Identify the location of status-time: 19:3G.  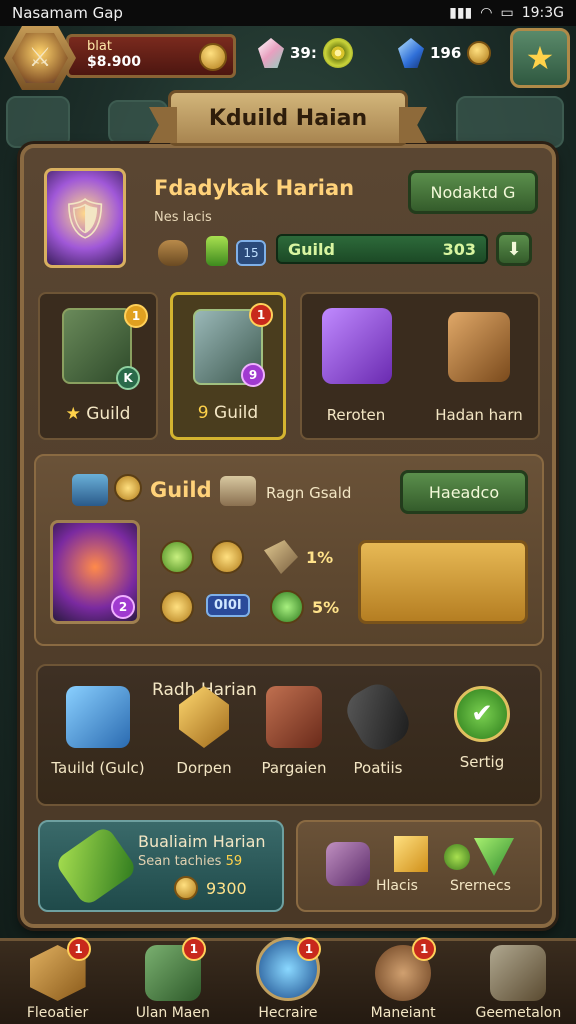
(542, 13).